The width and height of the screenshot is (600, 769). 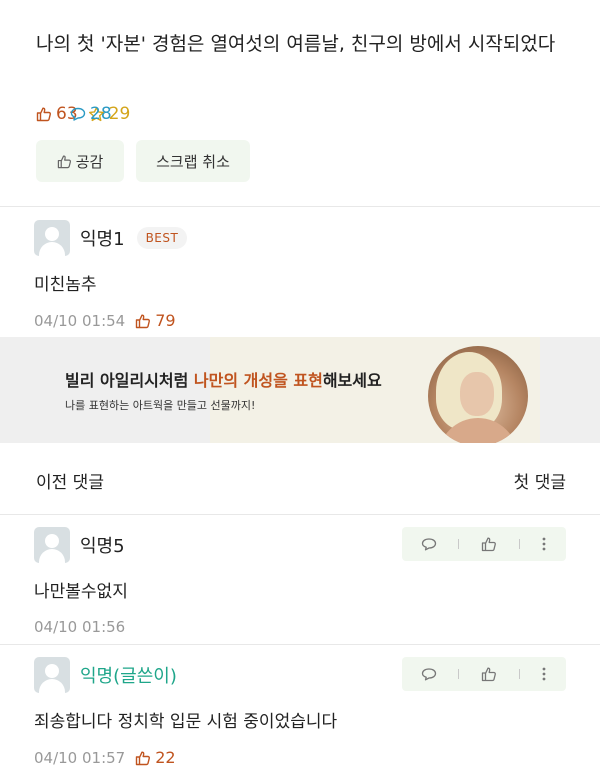 I want to click on comment-time: 04/10 01:56, so click(x=80, y=627).